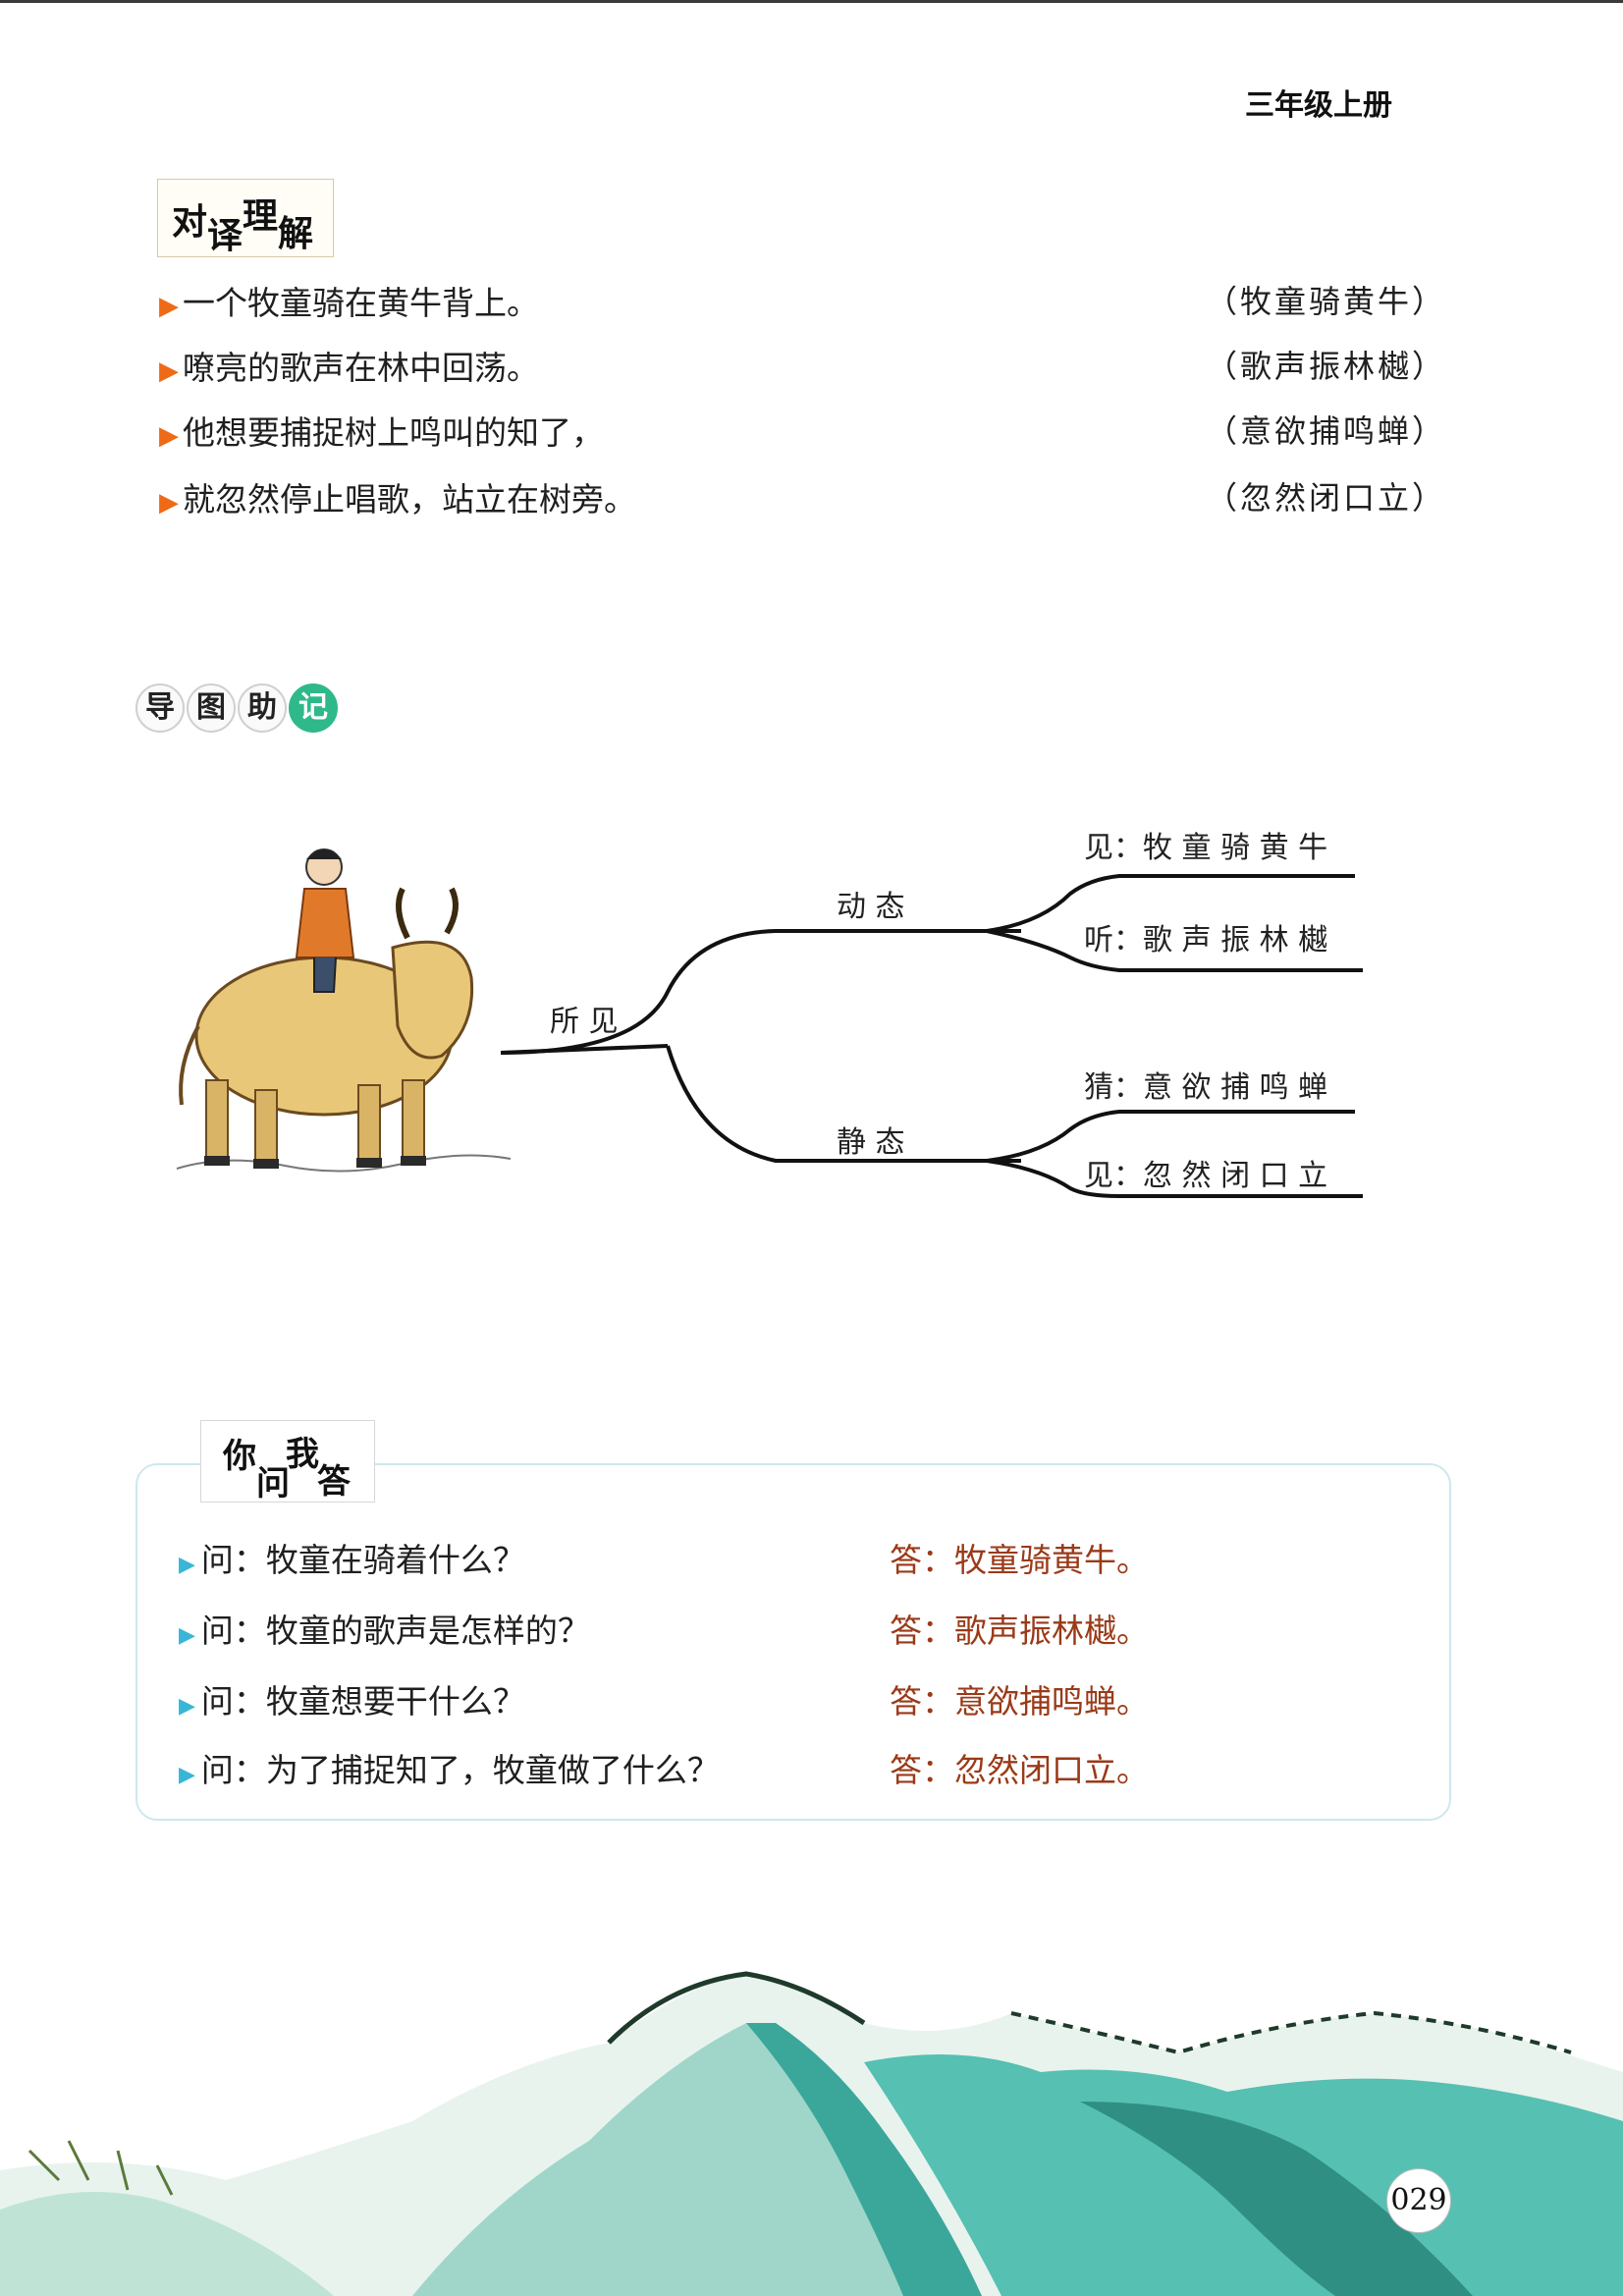  I want to click on qa-question: ▶ 问：为了捕捉知了，牧童做了什么？, so click(449, 1767).